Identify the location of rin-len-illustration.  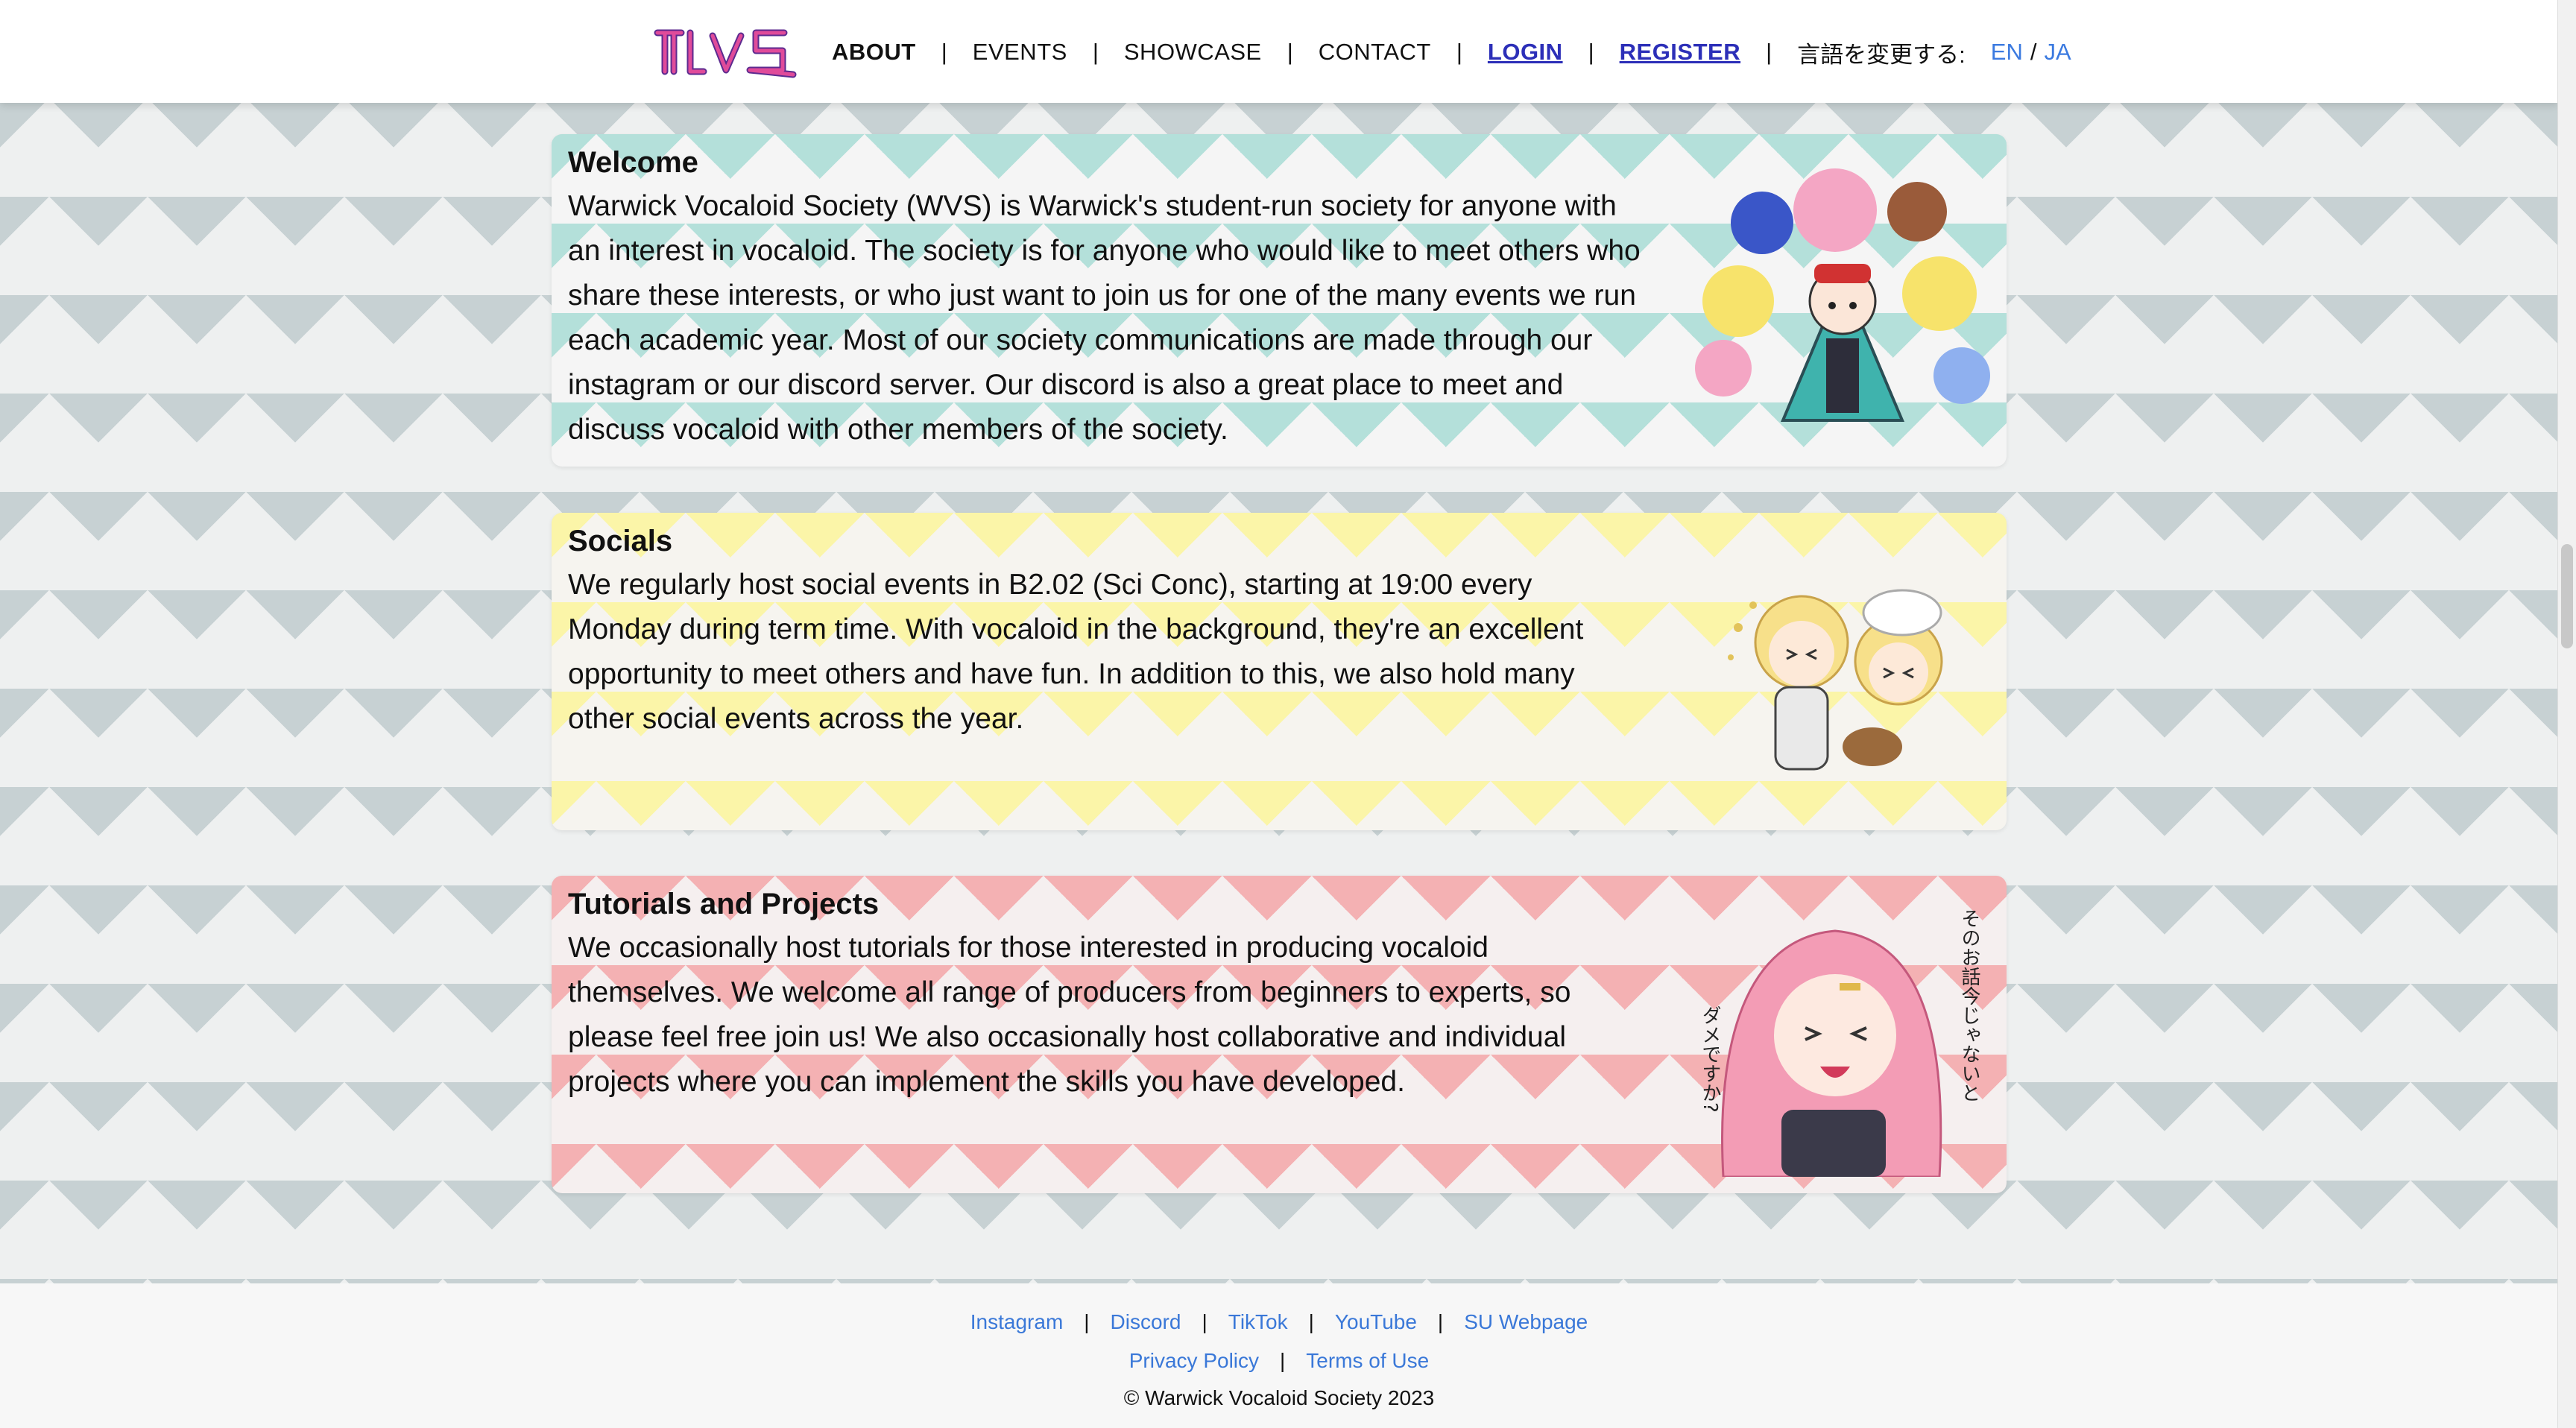
(1835, 680).